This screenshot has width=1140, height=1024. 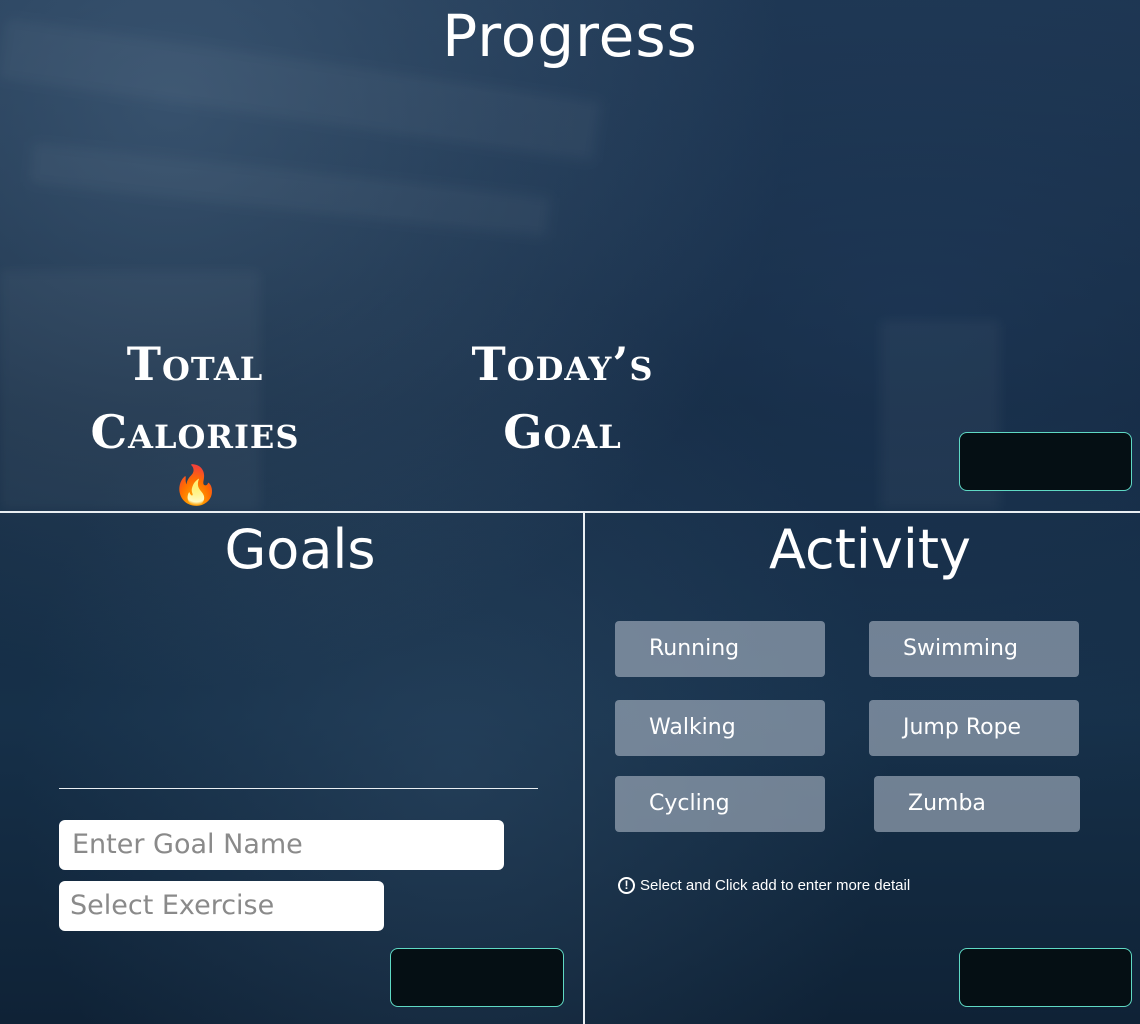 What do you see at coordinates (870, 549) in the screenshot?
I see `activity-title: Activity` at bounding box center [870, 549].